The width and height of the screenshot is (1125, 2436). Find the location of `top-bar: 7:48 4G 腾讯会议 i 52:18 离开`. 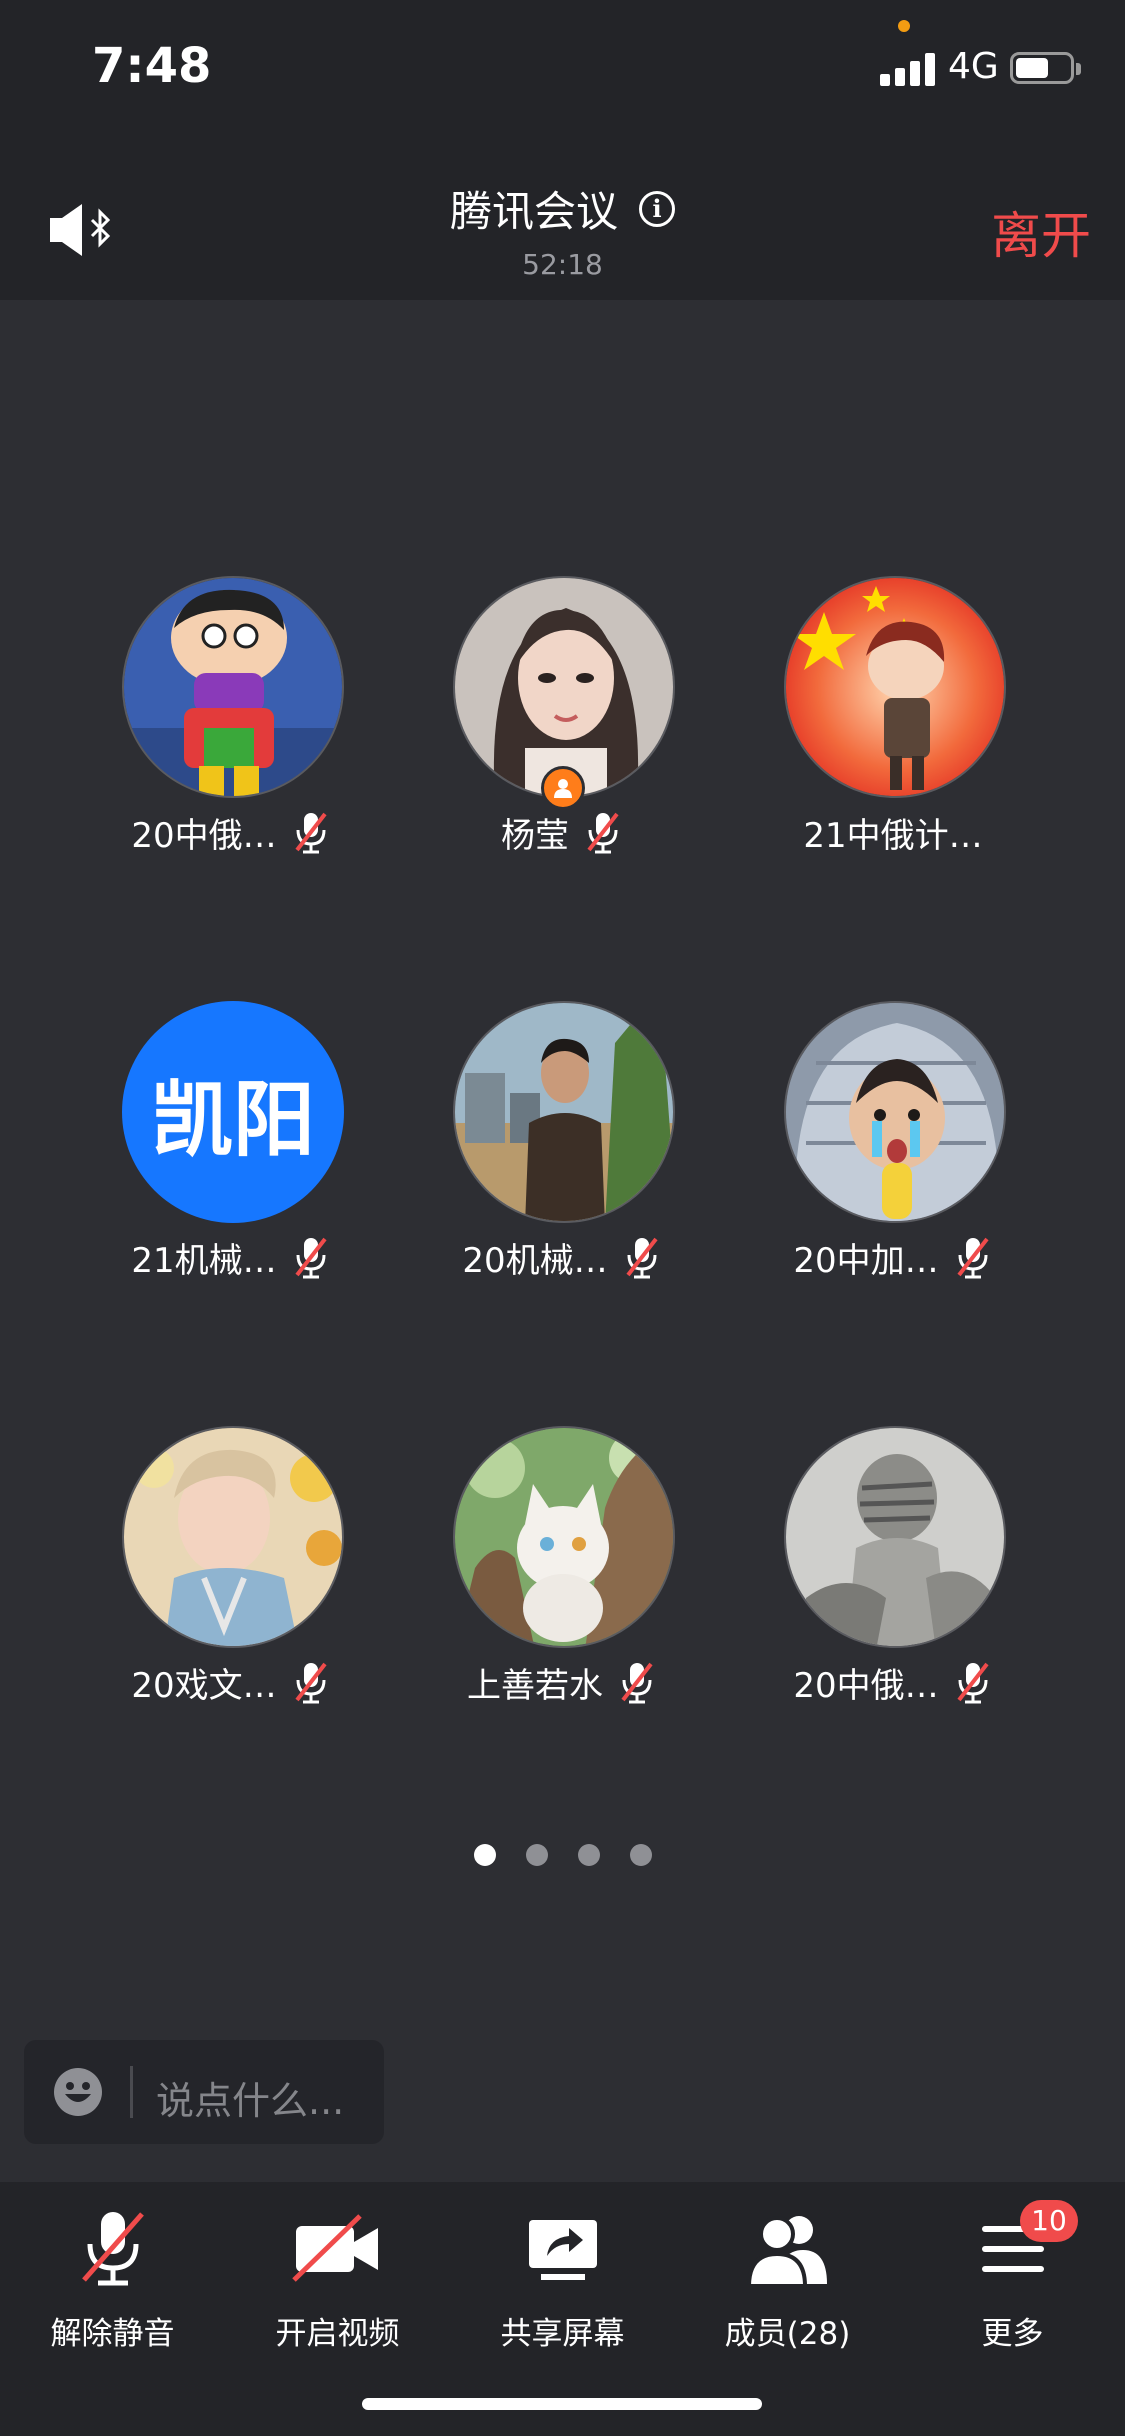

top-bar: 7:48 4G 腾讯会议 i 52:18 离开 is located at coordinates (562, 150).